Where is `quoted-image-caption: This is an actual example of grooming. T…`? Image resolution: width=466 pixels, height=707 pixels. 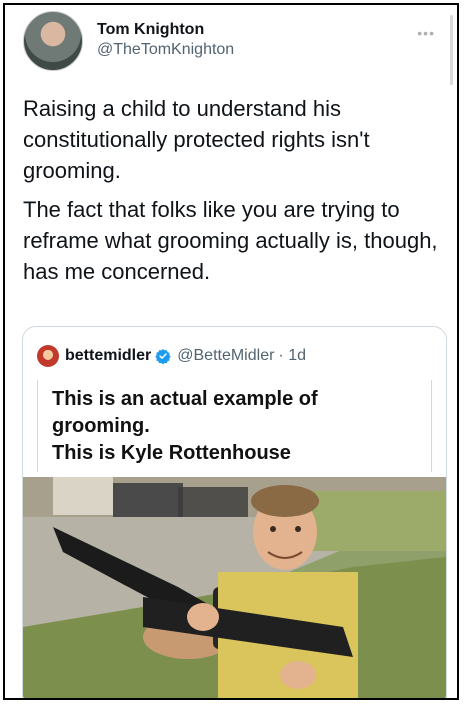 quoted-image-caption: This is an actual example of grooming. T… is located at coordinates (234, 426).